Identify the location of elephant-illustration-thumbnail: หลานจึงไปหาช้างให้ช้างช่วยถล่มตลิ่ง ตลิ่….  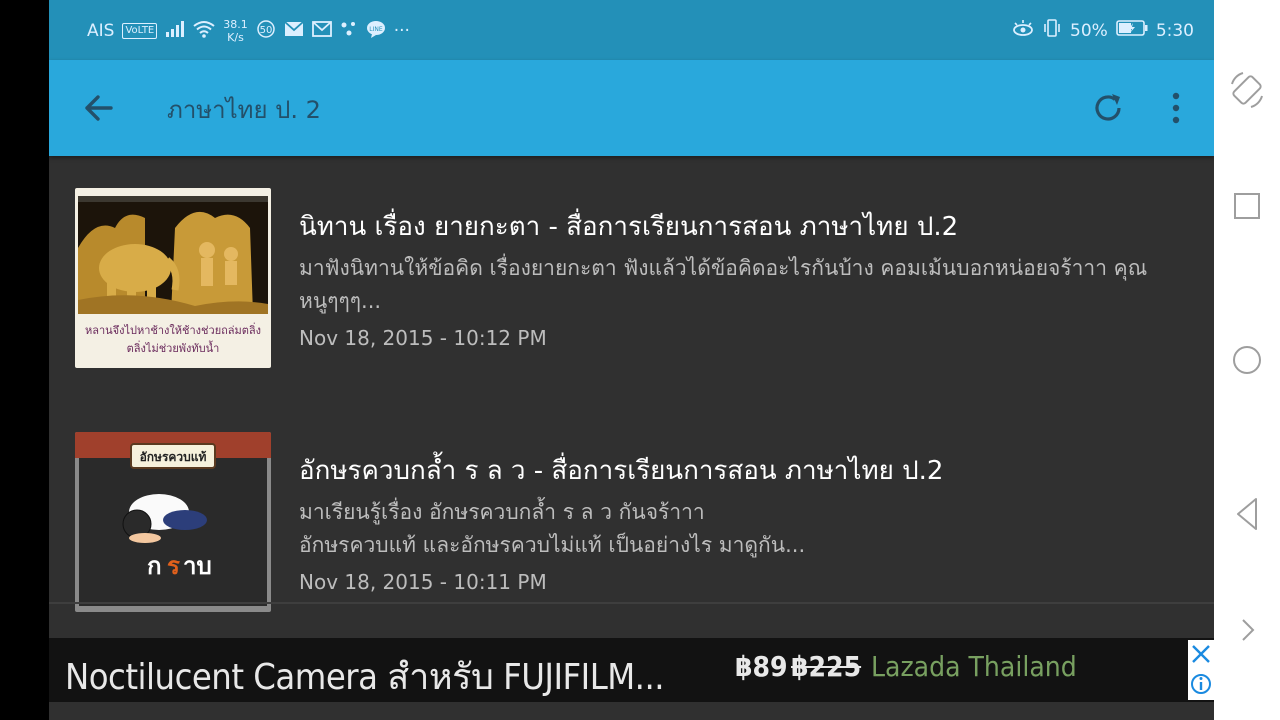
(173, 278).